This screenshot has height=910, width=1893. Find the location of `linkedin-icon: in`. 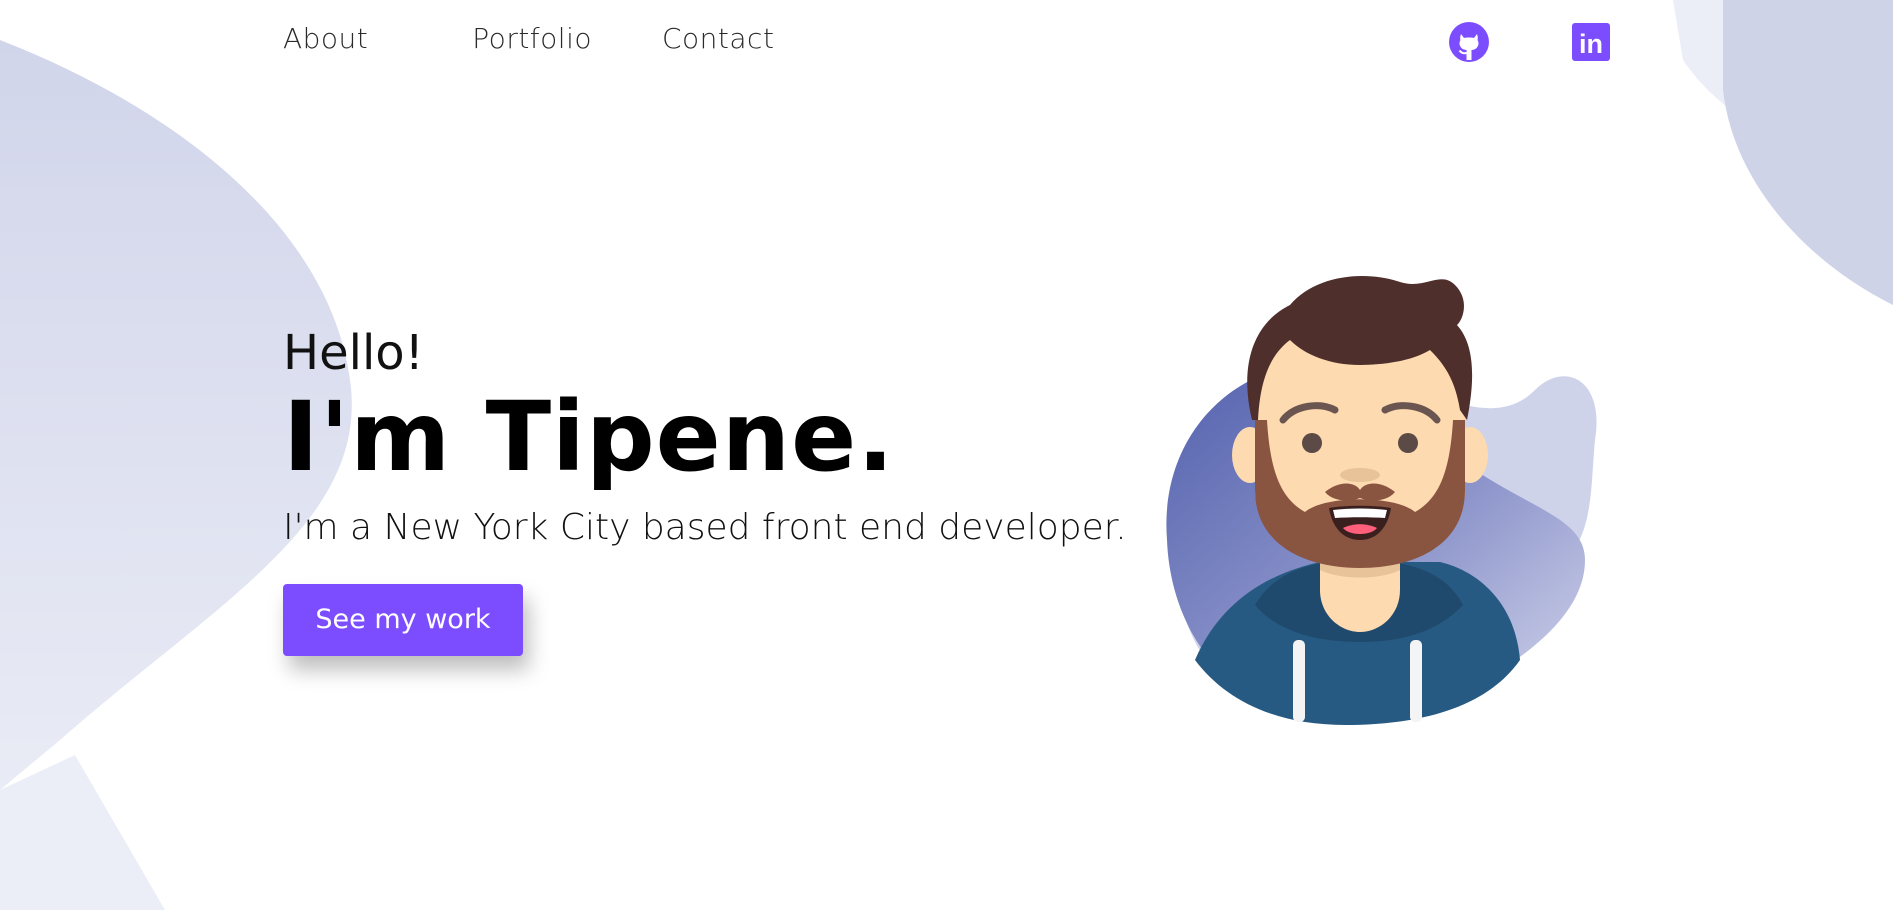

linkedin-icon: in is located at coordinates (1591, 42).